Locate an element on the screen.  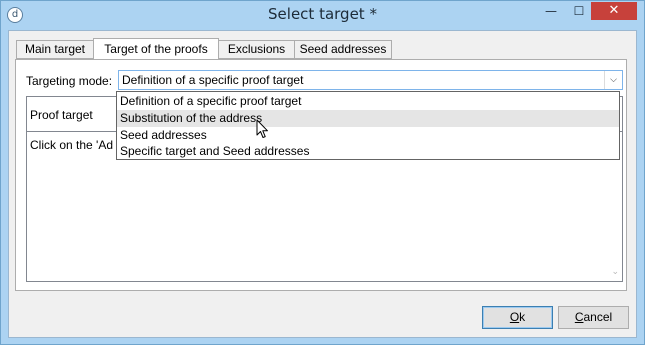
ok-button: Ok is located at coordinates (517, 317).